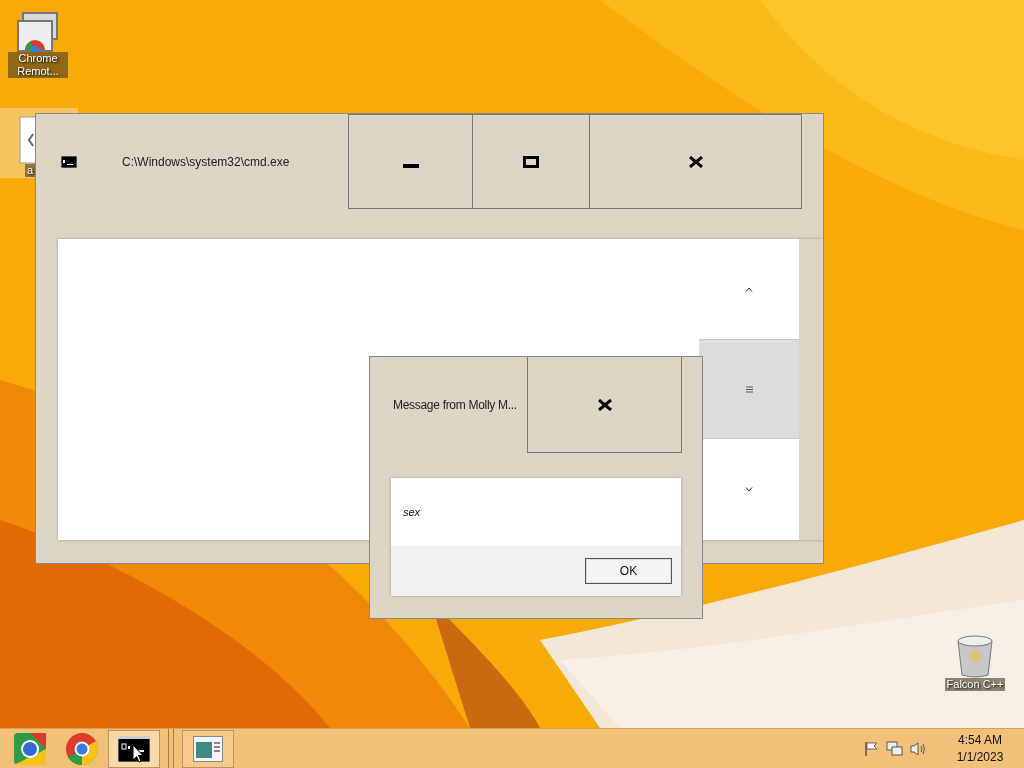 The height and width of the screenshot is (768, 1024). I want to click on maximize-button, so click(531, 161).